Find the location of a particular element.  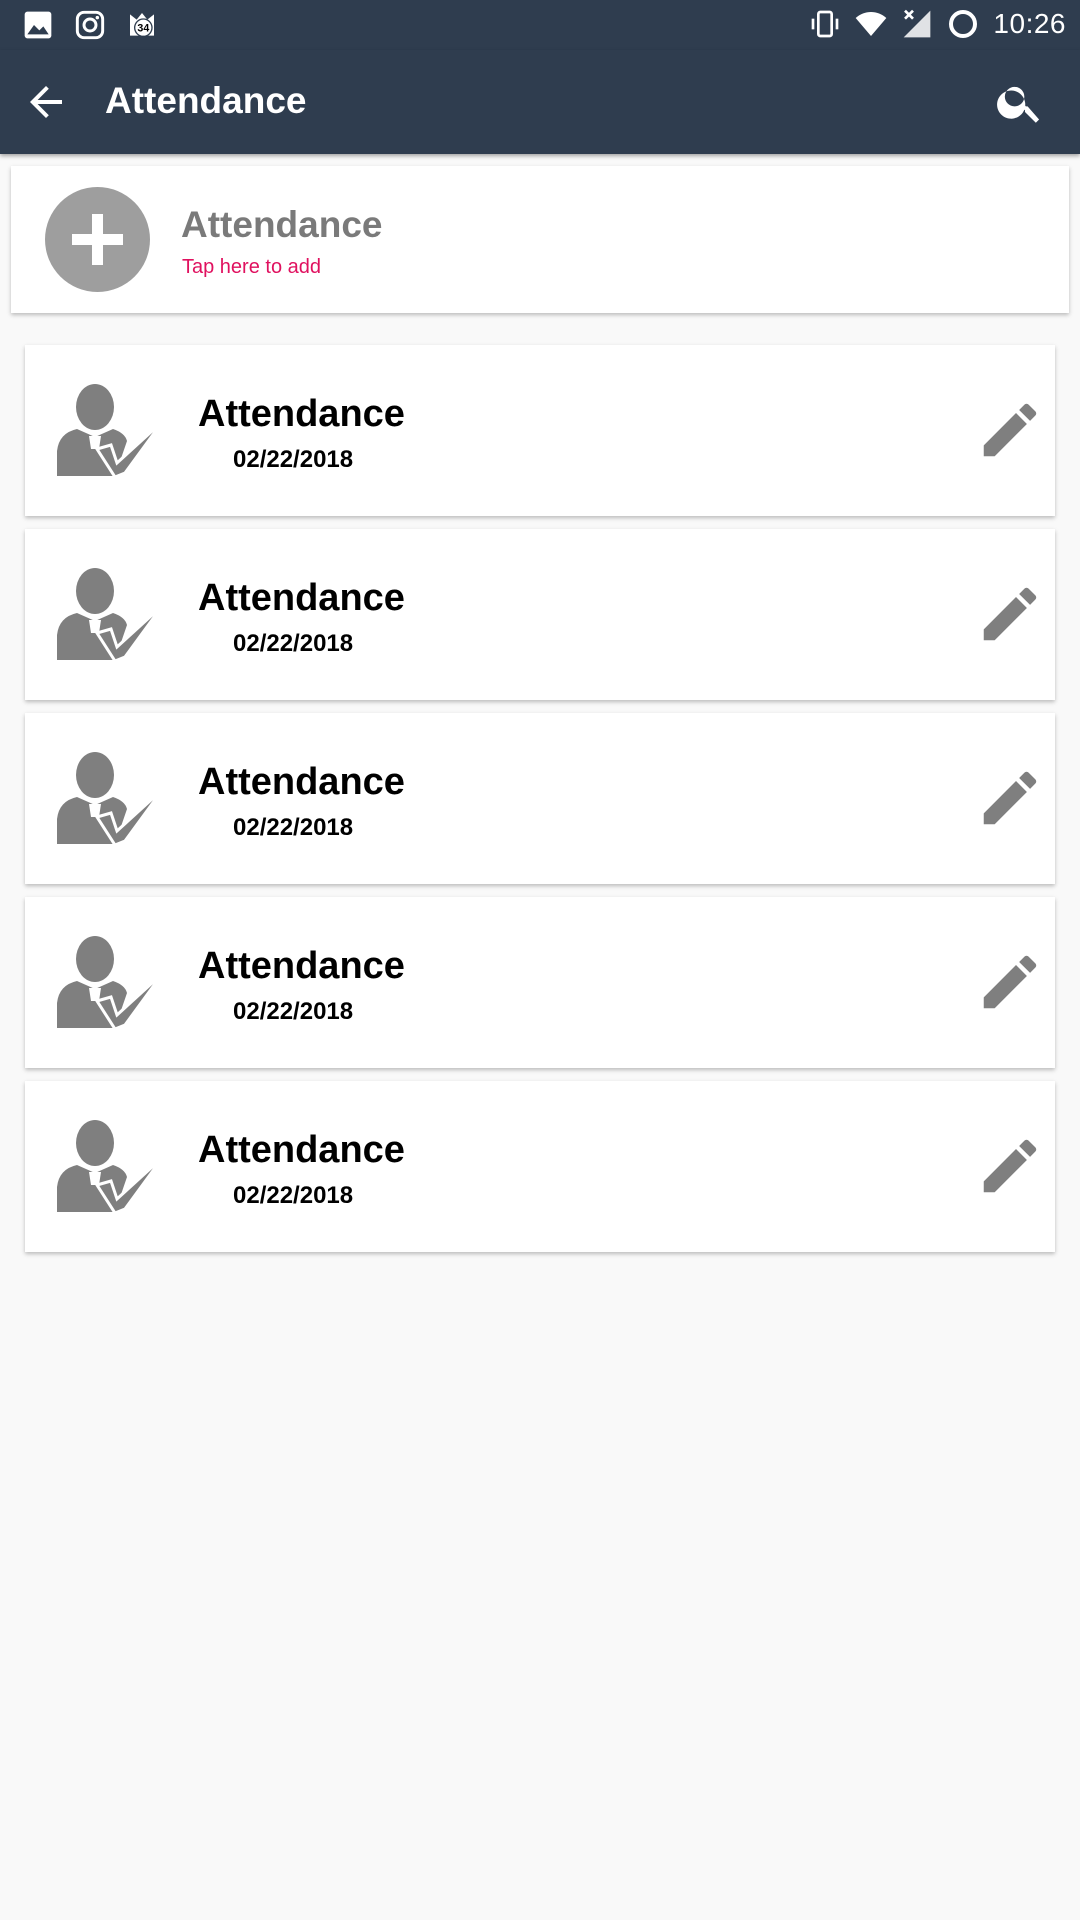

add-attendance-card: Attendance Tap here to add is located at coordinates (540, 239).